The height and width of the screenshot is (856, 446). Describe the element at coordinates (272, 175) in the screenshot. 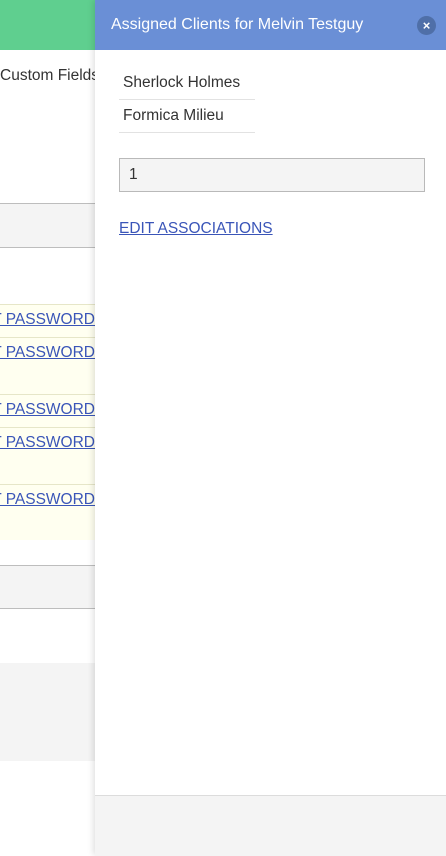

I see `client-count-input` at that location.